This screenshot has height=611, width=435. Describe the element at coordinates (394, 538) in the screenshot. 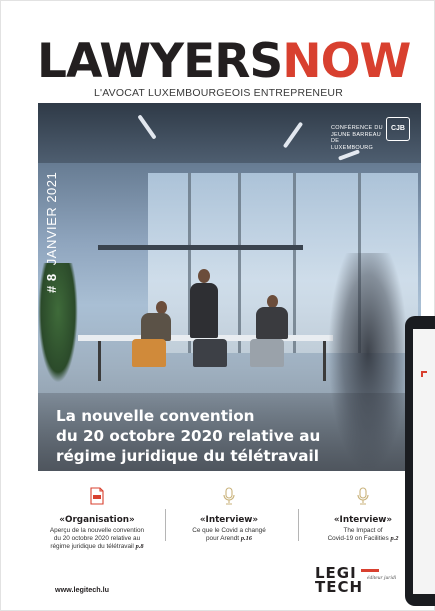

I see `feature-page-ref: p.2` at that location.